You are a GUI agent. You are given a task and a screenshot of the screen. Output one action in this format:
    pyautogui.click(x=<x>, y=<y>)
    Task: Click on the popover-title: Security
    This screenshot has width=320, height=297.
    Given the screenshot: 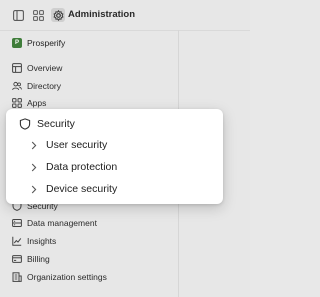 What is the action you would take?
    pyautogui.click(x=56, y=124)
    